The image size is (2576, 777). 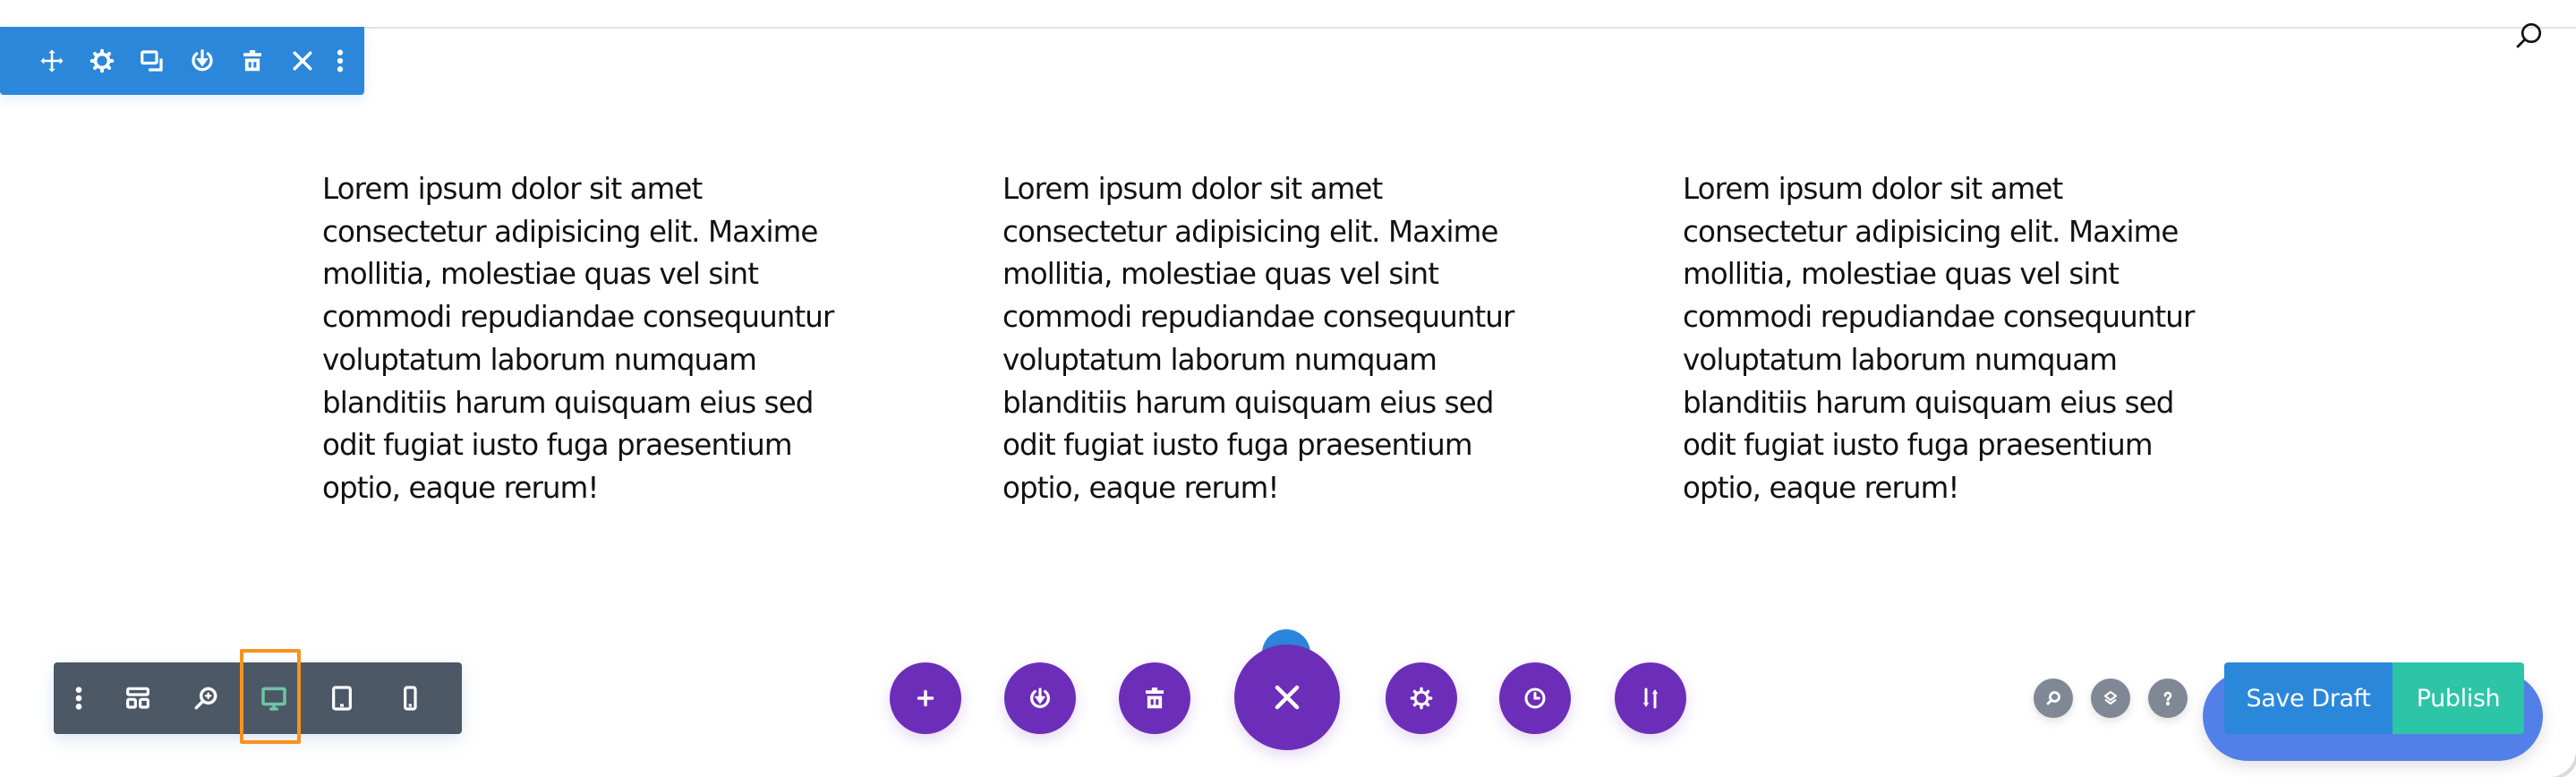 I want to click on history-button, so click(x=1535, y=698).